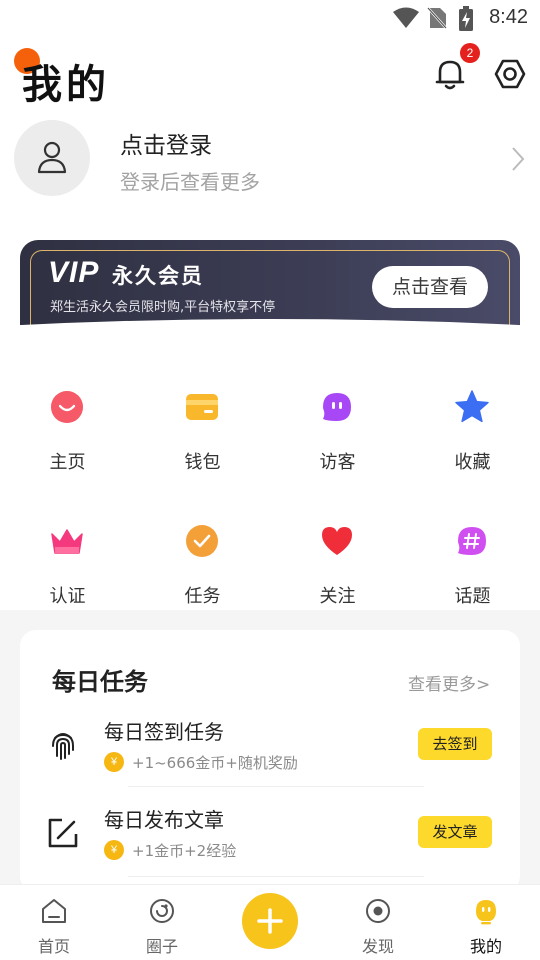 Image resolution: width=540 pixels, height=960 pixels. What do you see at coordinates (337, 427) in the screenshot?
I see `grid-item-visitor: 访客` at bounding box center [337, 427].